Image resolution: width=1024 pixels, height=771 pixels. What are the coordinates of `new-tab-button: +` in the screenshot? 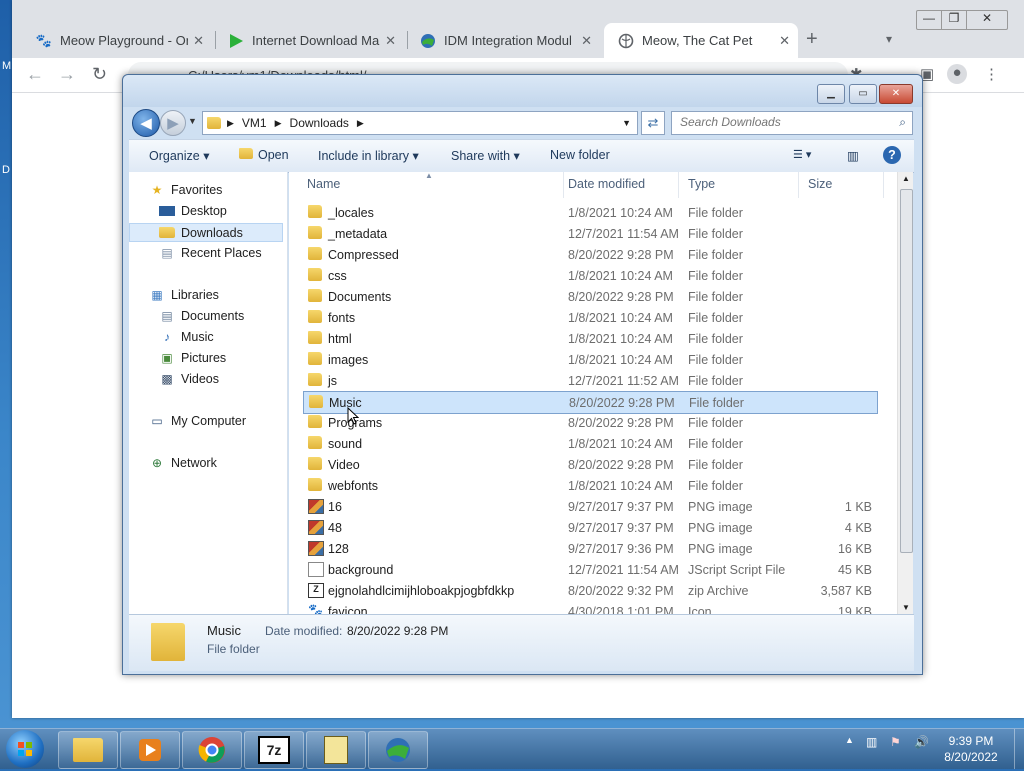 It's located at (812, 39).